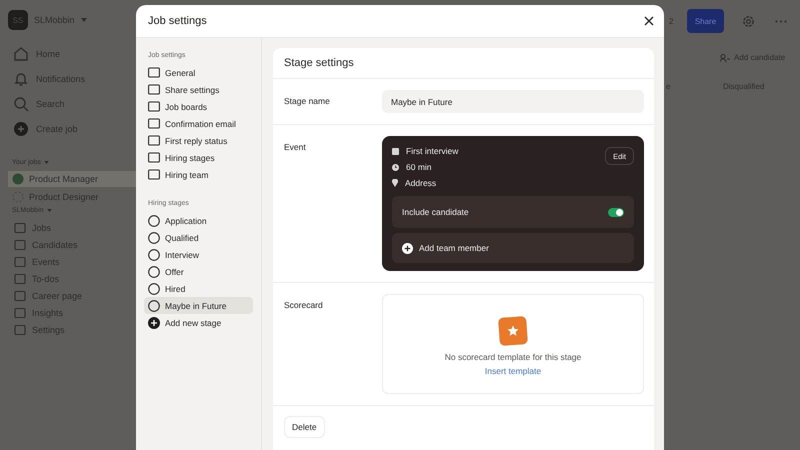  What do you see at coordinates (198, 322) in the screenshot?
I see `add-stage-button: Add new stage` at bounding box center [198, 322].